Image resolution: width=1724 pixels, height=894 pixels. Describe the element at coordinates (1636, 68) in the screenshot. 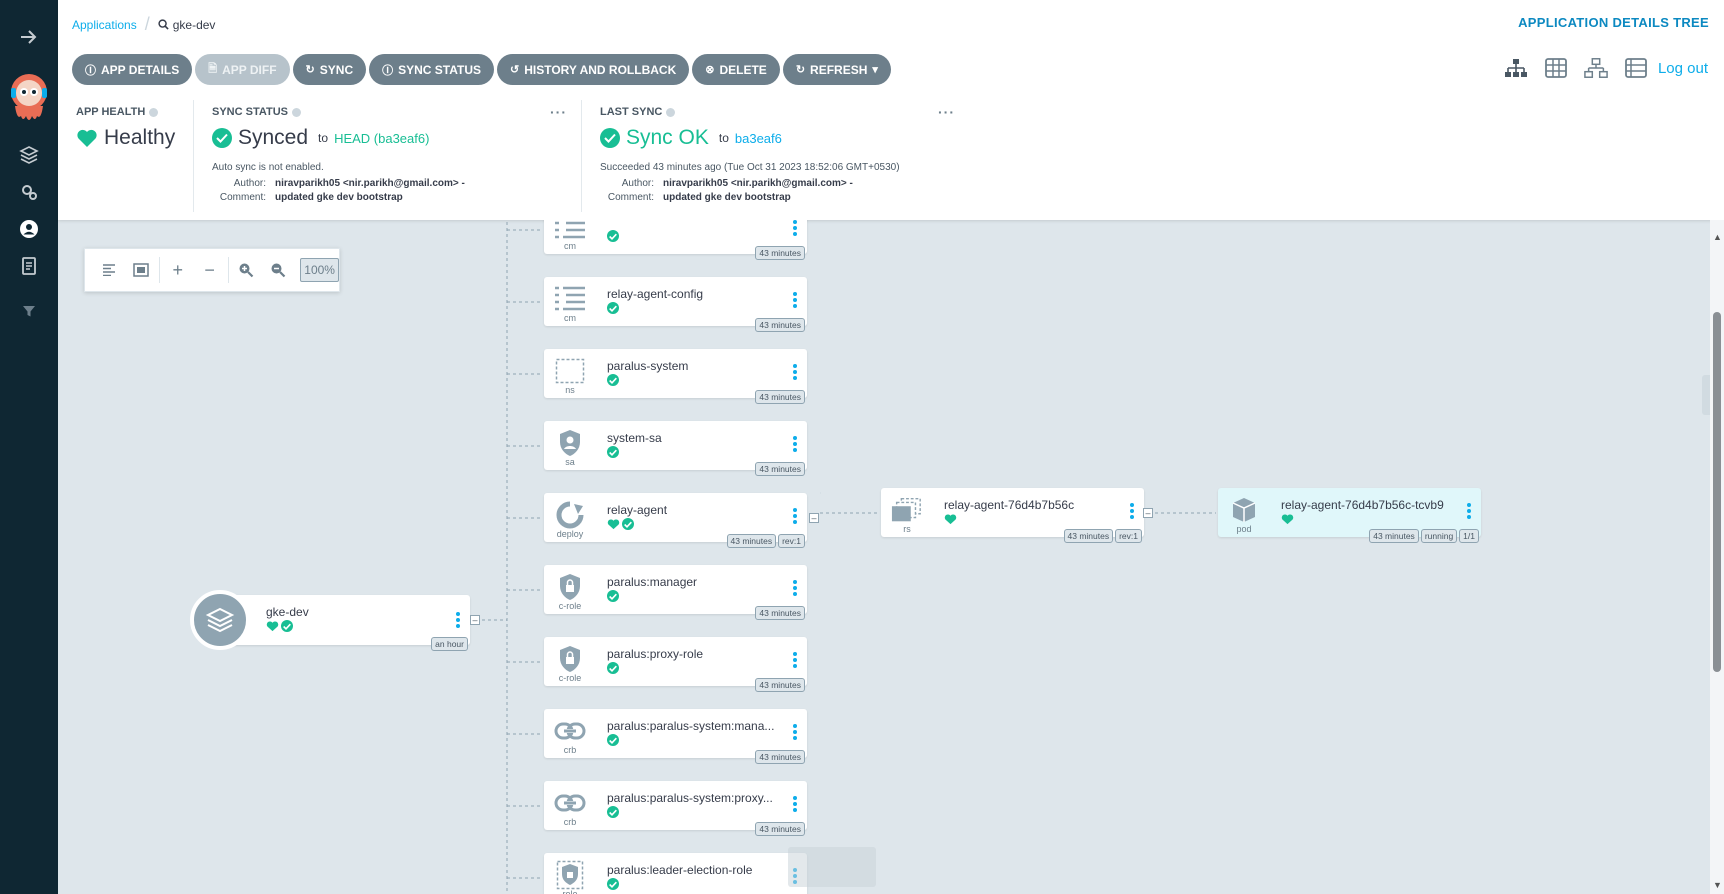

I see `list-view-icon` at that location.